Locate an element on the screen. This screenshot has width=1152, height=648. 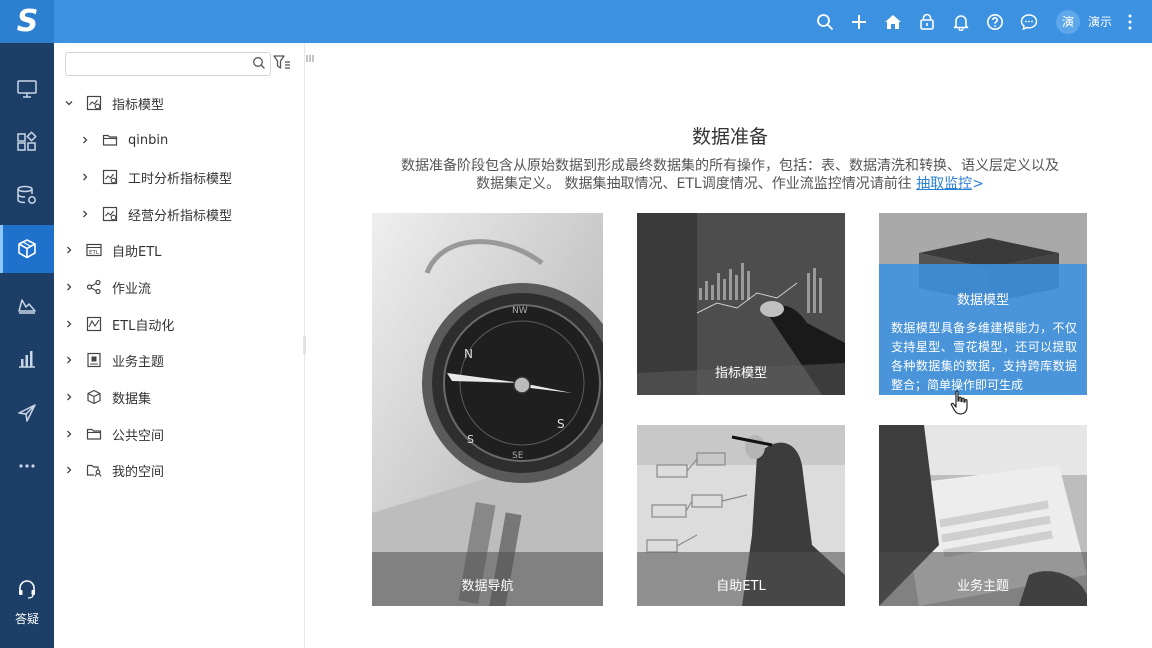
nav-cube is located at coordinates (27, 249).